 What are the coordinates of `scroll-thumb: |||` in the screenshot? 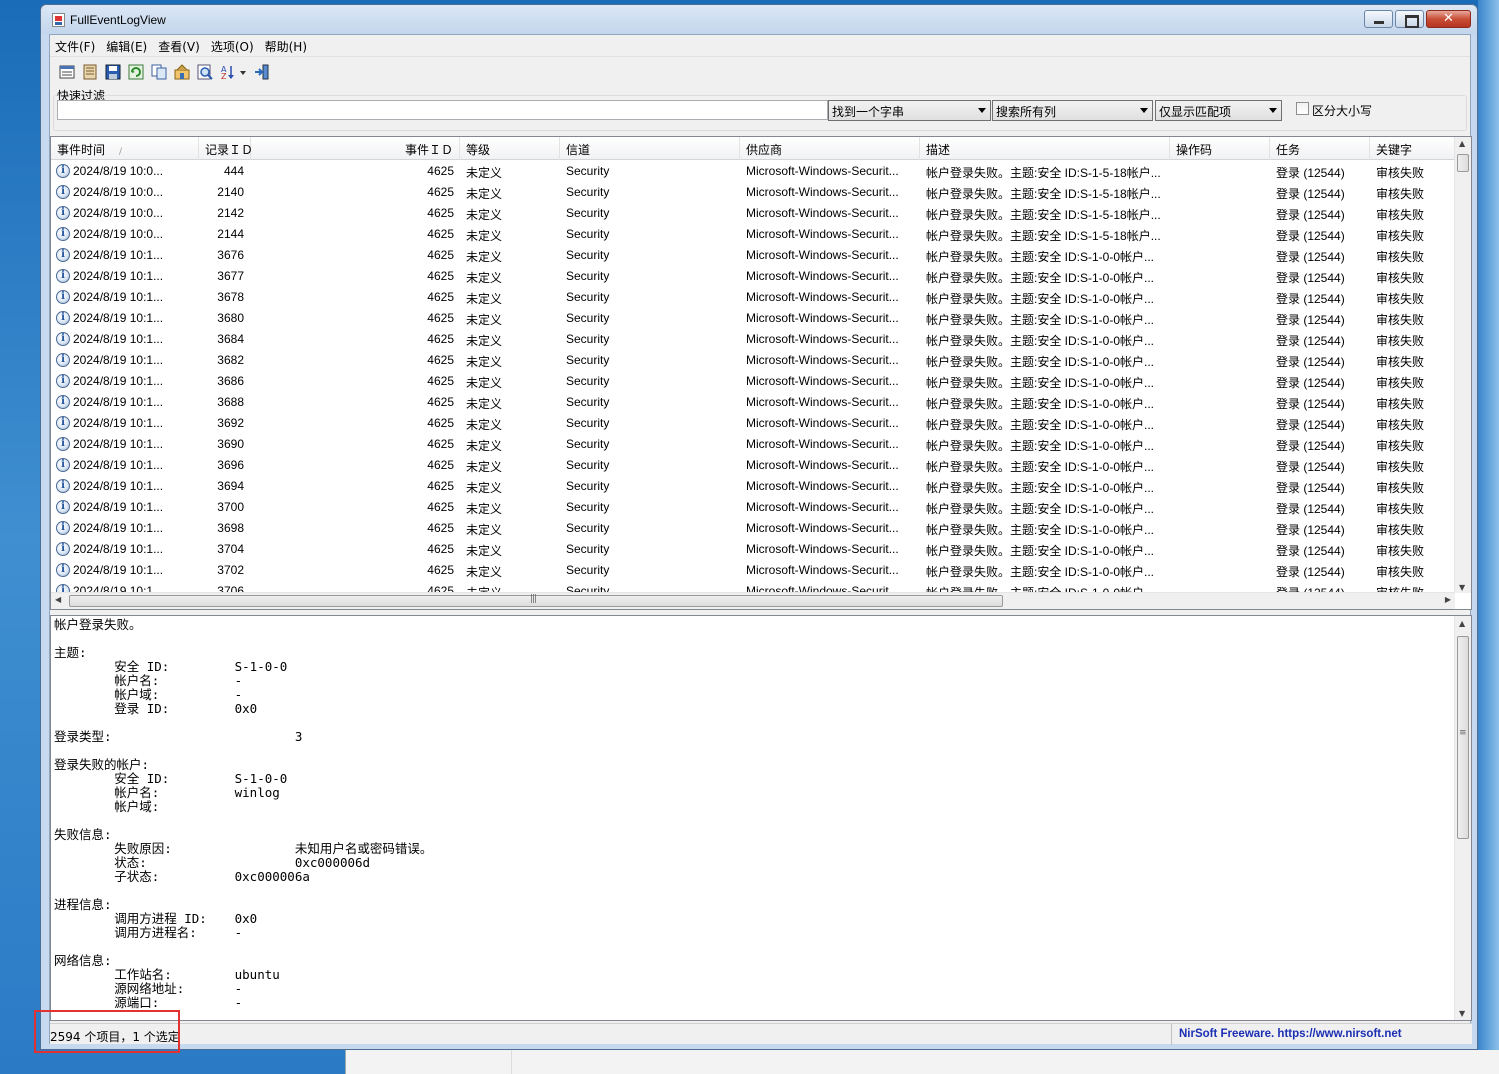 It's located at (536, 600).